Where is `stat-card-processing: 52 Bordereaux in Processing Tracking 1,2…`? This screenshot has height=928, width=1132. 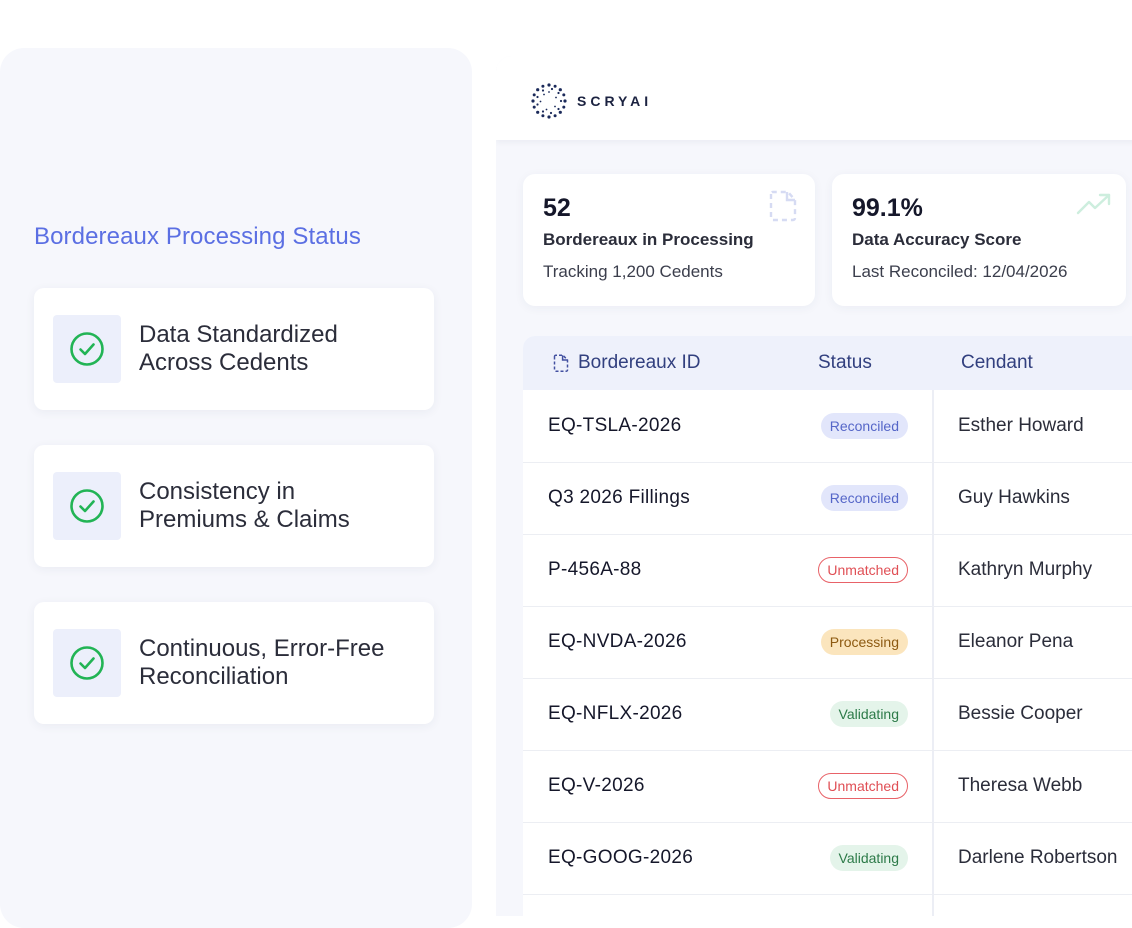 stat-card-processing: 52 Bordereaux in Processing Tracking 1,2… is located at coordinates (669, 240).